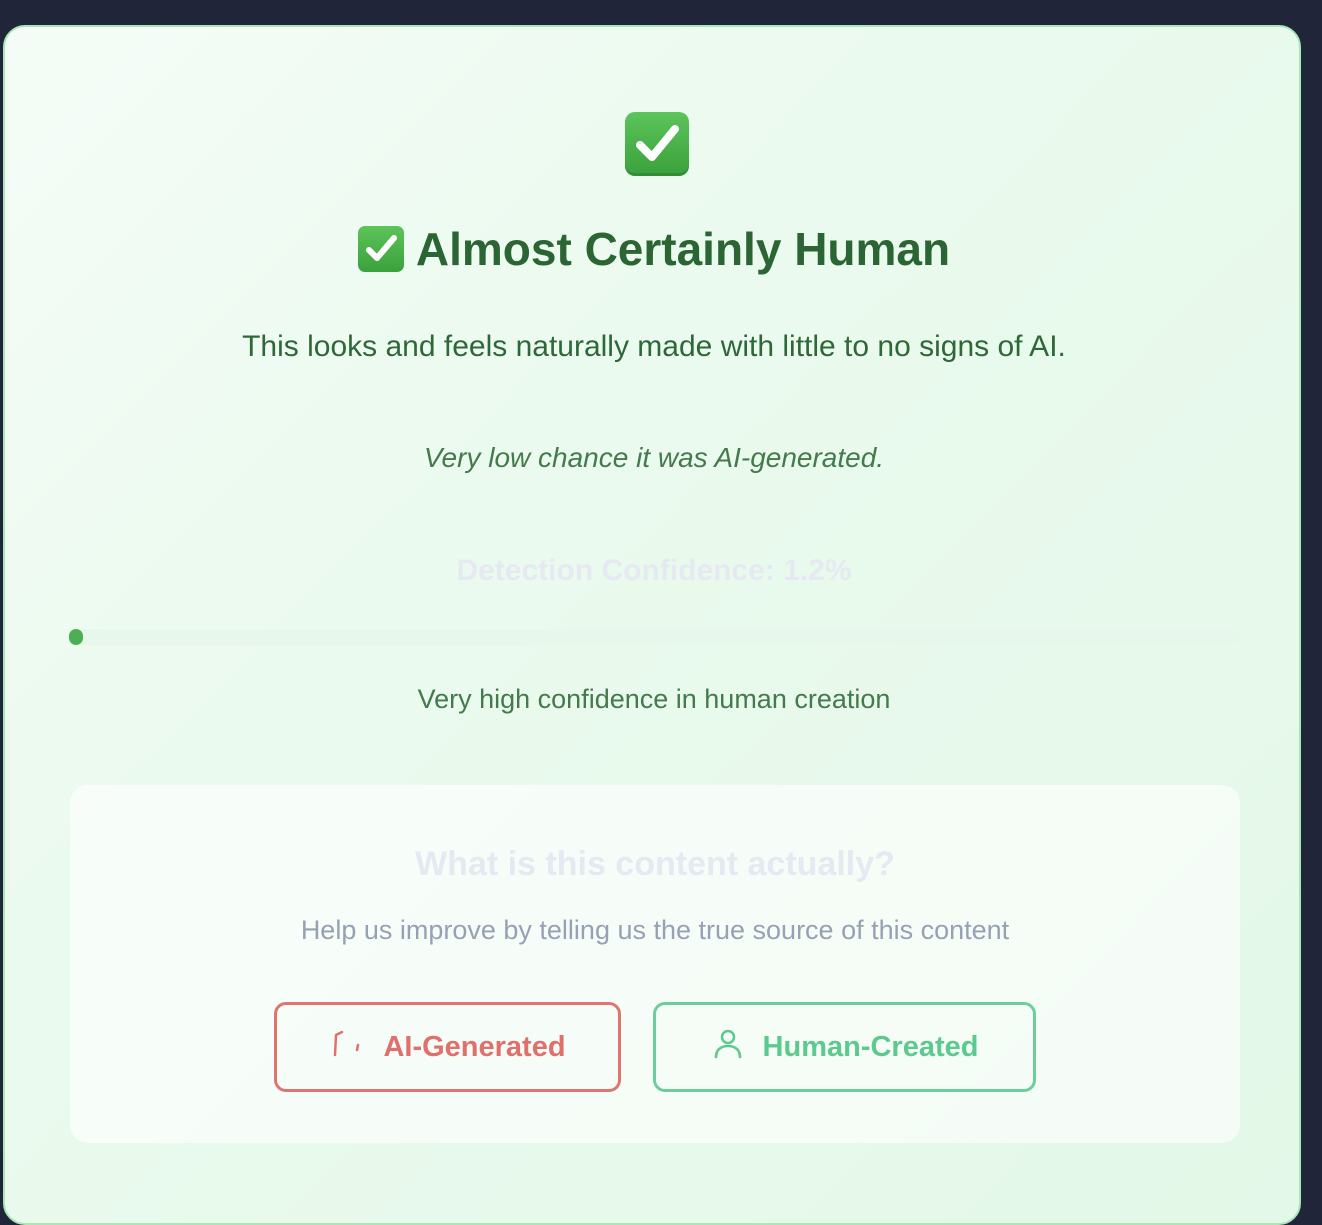 The image size is (1322, 1225). I want to click on result-title: Almost Certainly Human, so click(654, 249).